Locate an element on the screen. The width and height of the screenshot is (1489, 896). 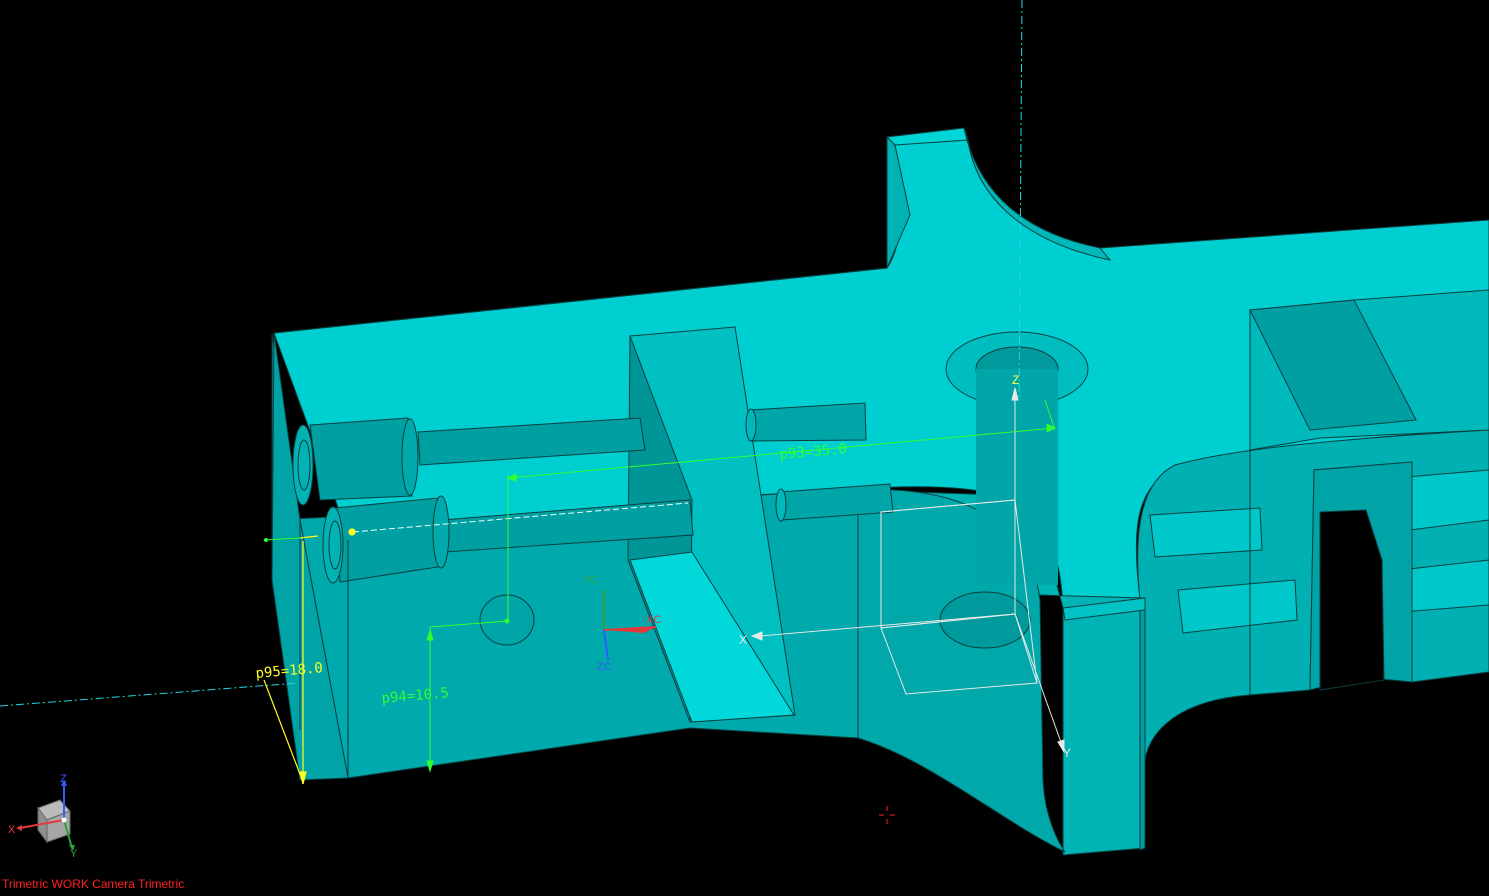
view-status-text: Trimetric WORK Camera Trimetric is located at coordinates (93, 884).